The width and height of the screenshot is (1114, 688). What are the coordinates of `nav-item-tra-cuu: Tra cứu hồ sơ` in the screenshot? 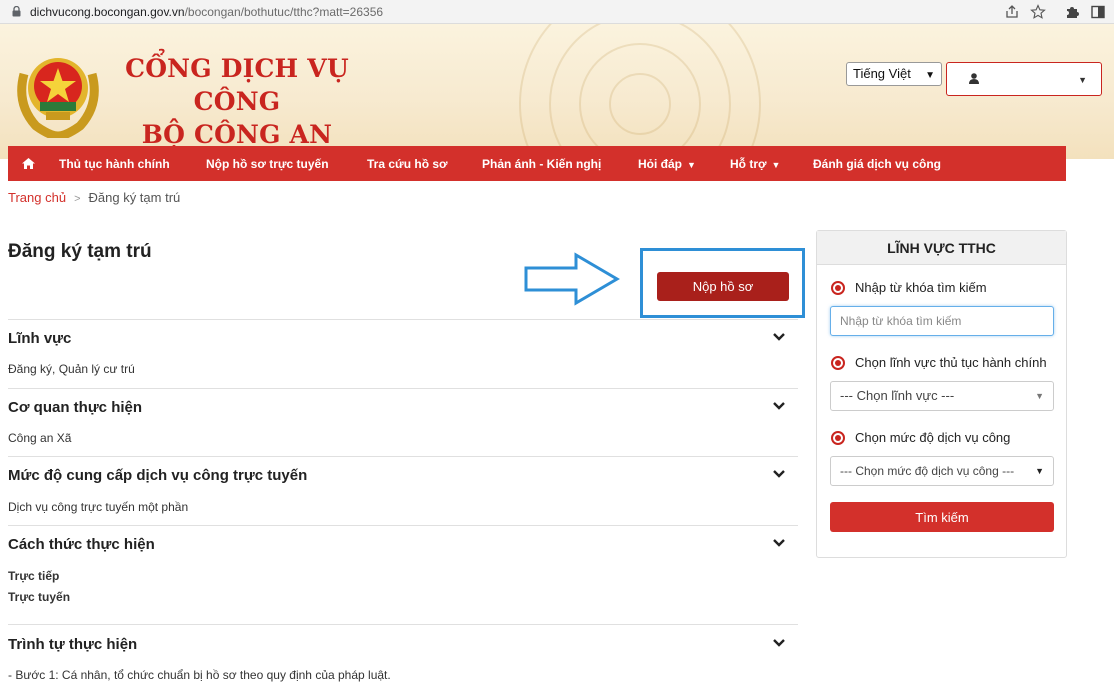 It's located at (407, 164).